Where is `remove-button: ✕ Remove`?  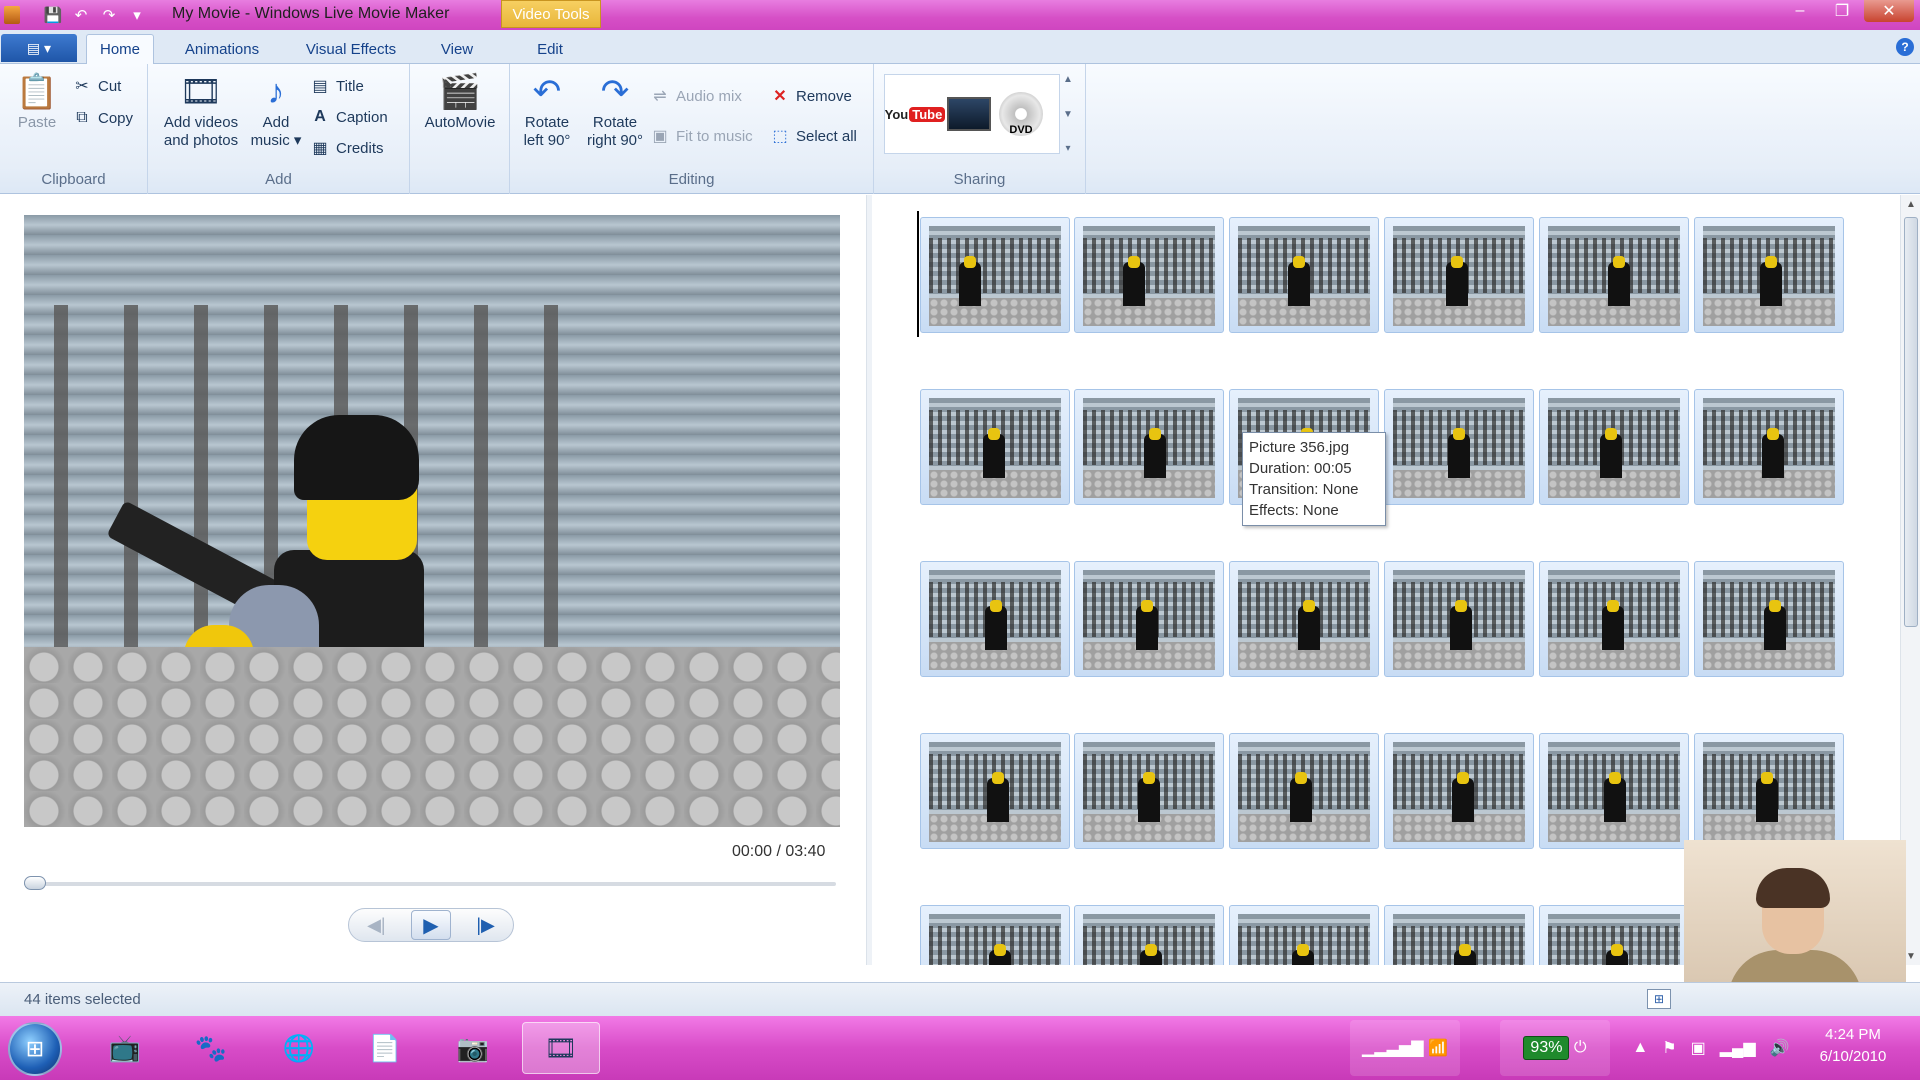
remove-button: ✕ Remove is located at coordinates (811, 96).